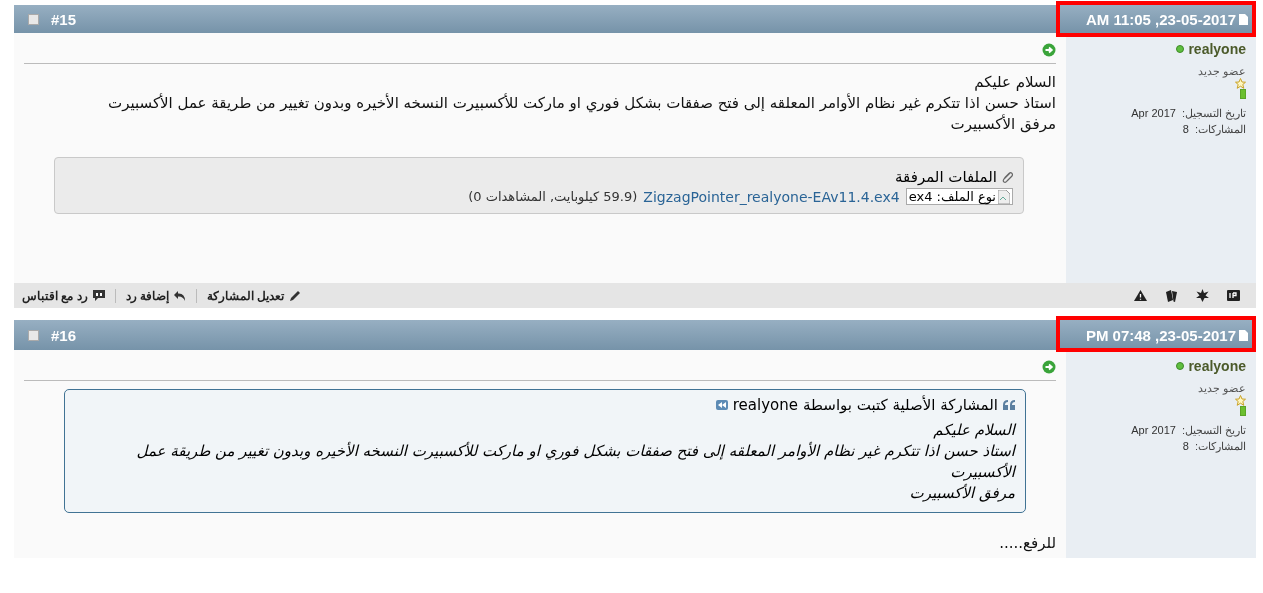 Image resolution: width=1263 pixels, height=593 pixels. Describe the element at coordinates (961, 493) in the screenshot. I see `quote-text: مرفق الأكسبيرت` at that location.